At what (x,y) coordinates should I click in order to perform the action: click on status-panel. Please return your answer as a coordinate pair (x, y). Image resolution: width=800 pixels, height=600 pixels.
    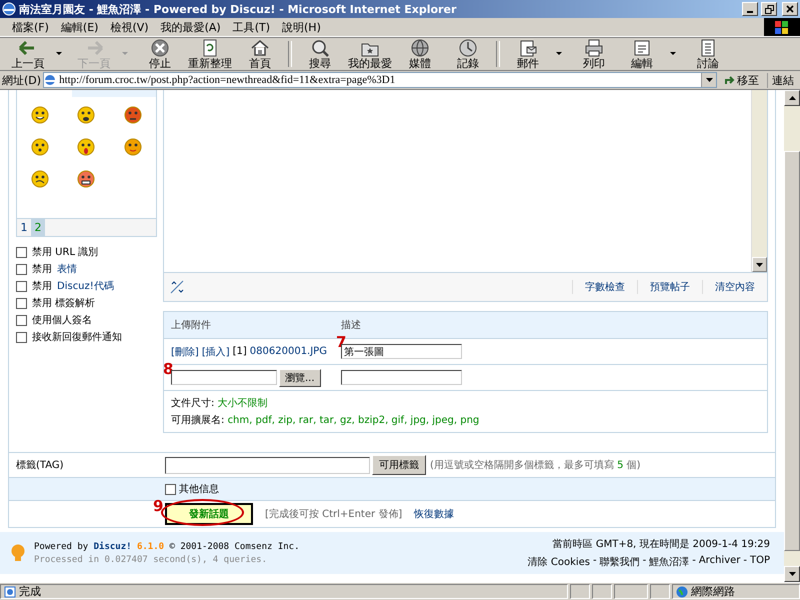
    Looking at the image, I should click on (660, 591).